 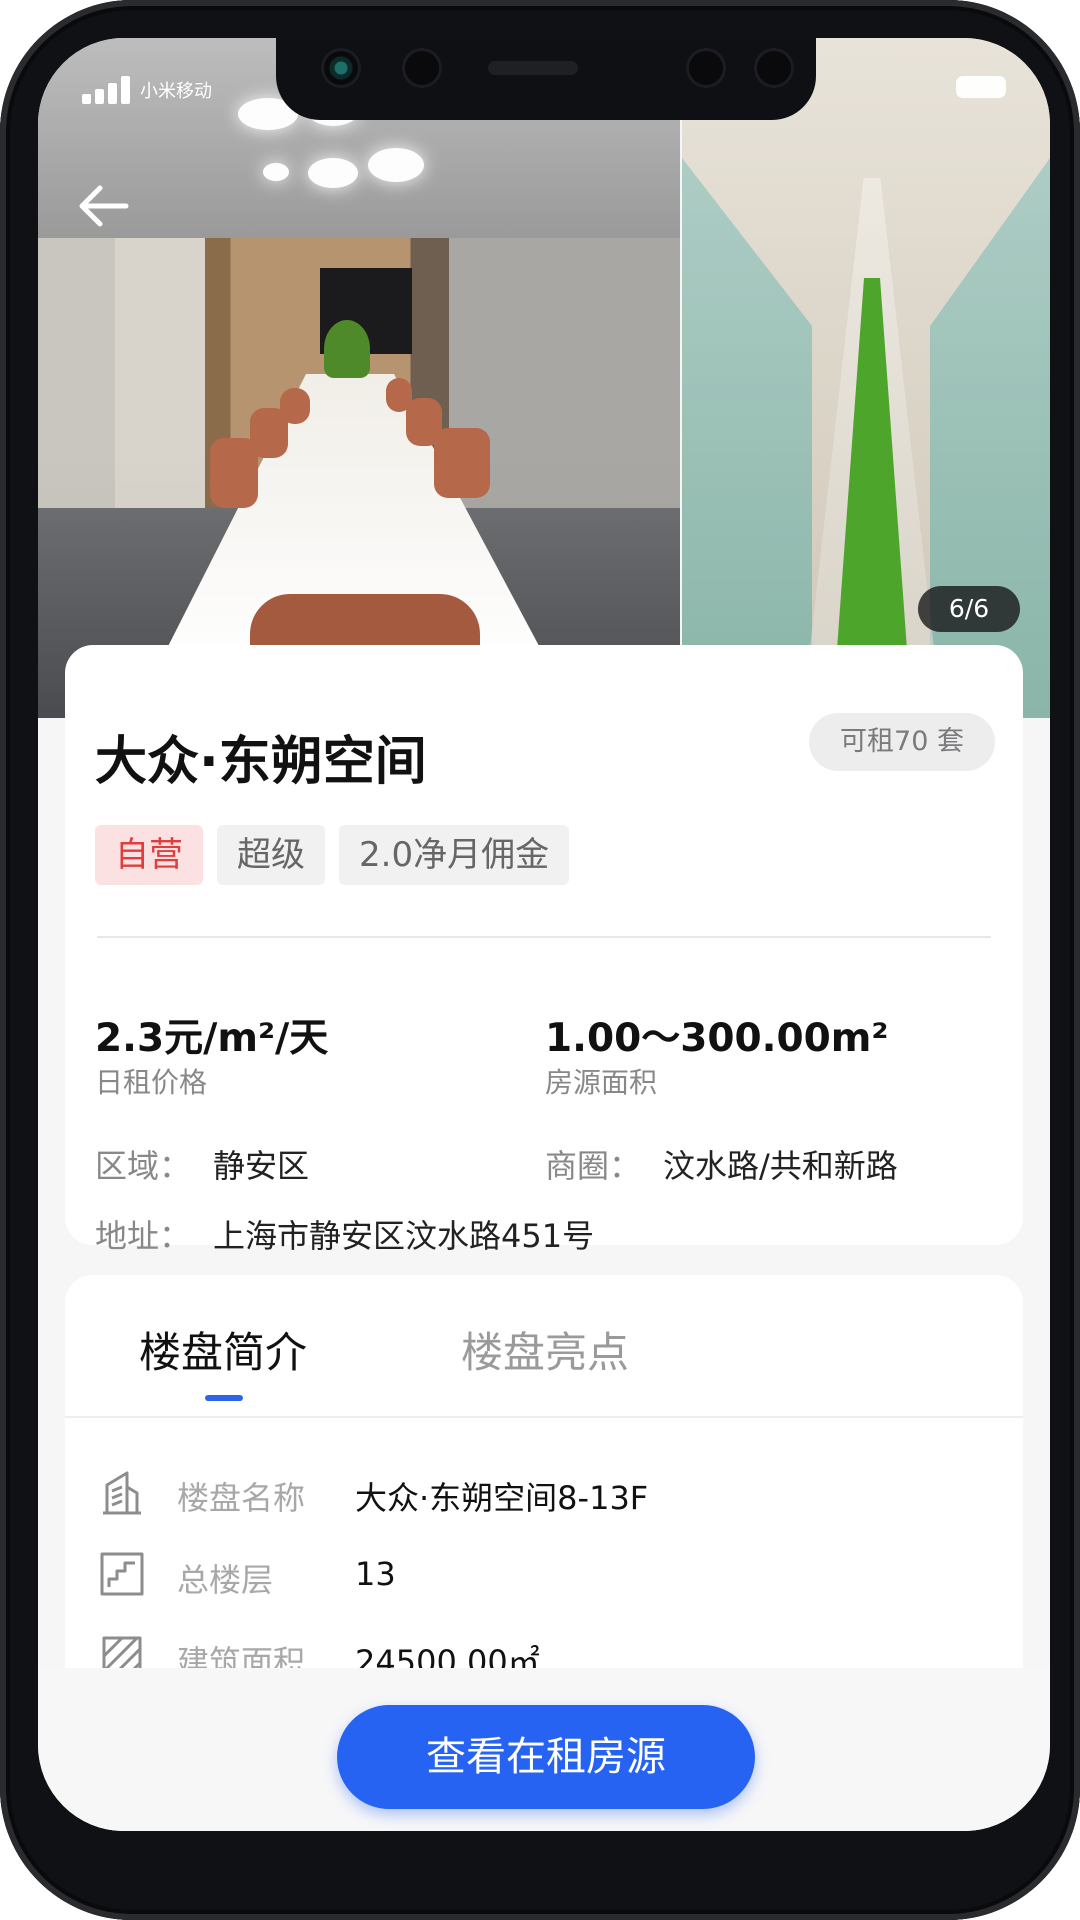 I want to click on business-circle-label: 商圈：, so click(x=593, y=1166).